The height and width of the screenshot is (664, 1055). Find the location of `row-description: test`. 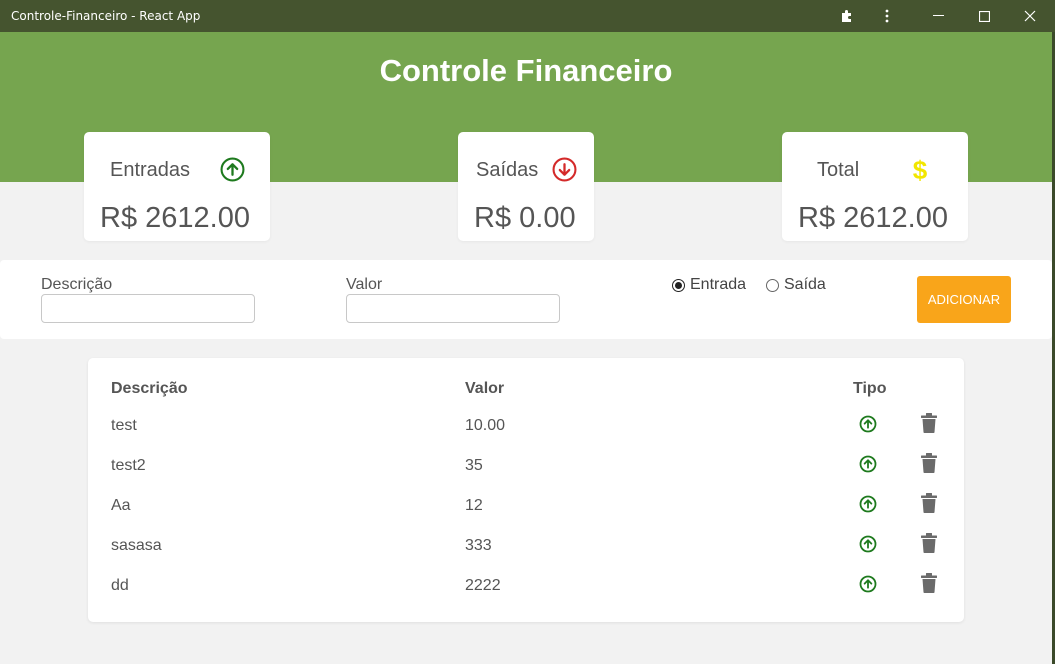

row-description: test is located at coordinates (124, 425).